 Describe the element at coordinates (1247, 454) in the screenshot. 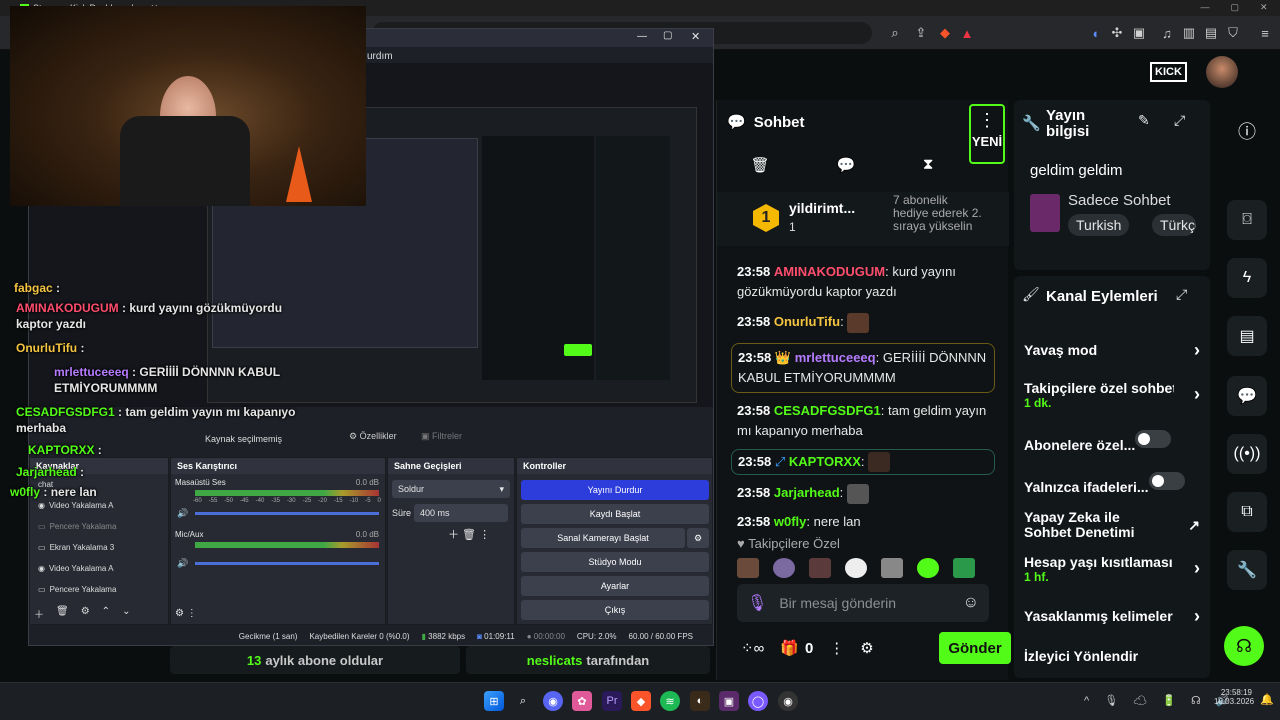

I see `broadcast-icon: ((•))` at that location.